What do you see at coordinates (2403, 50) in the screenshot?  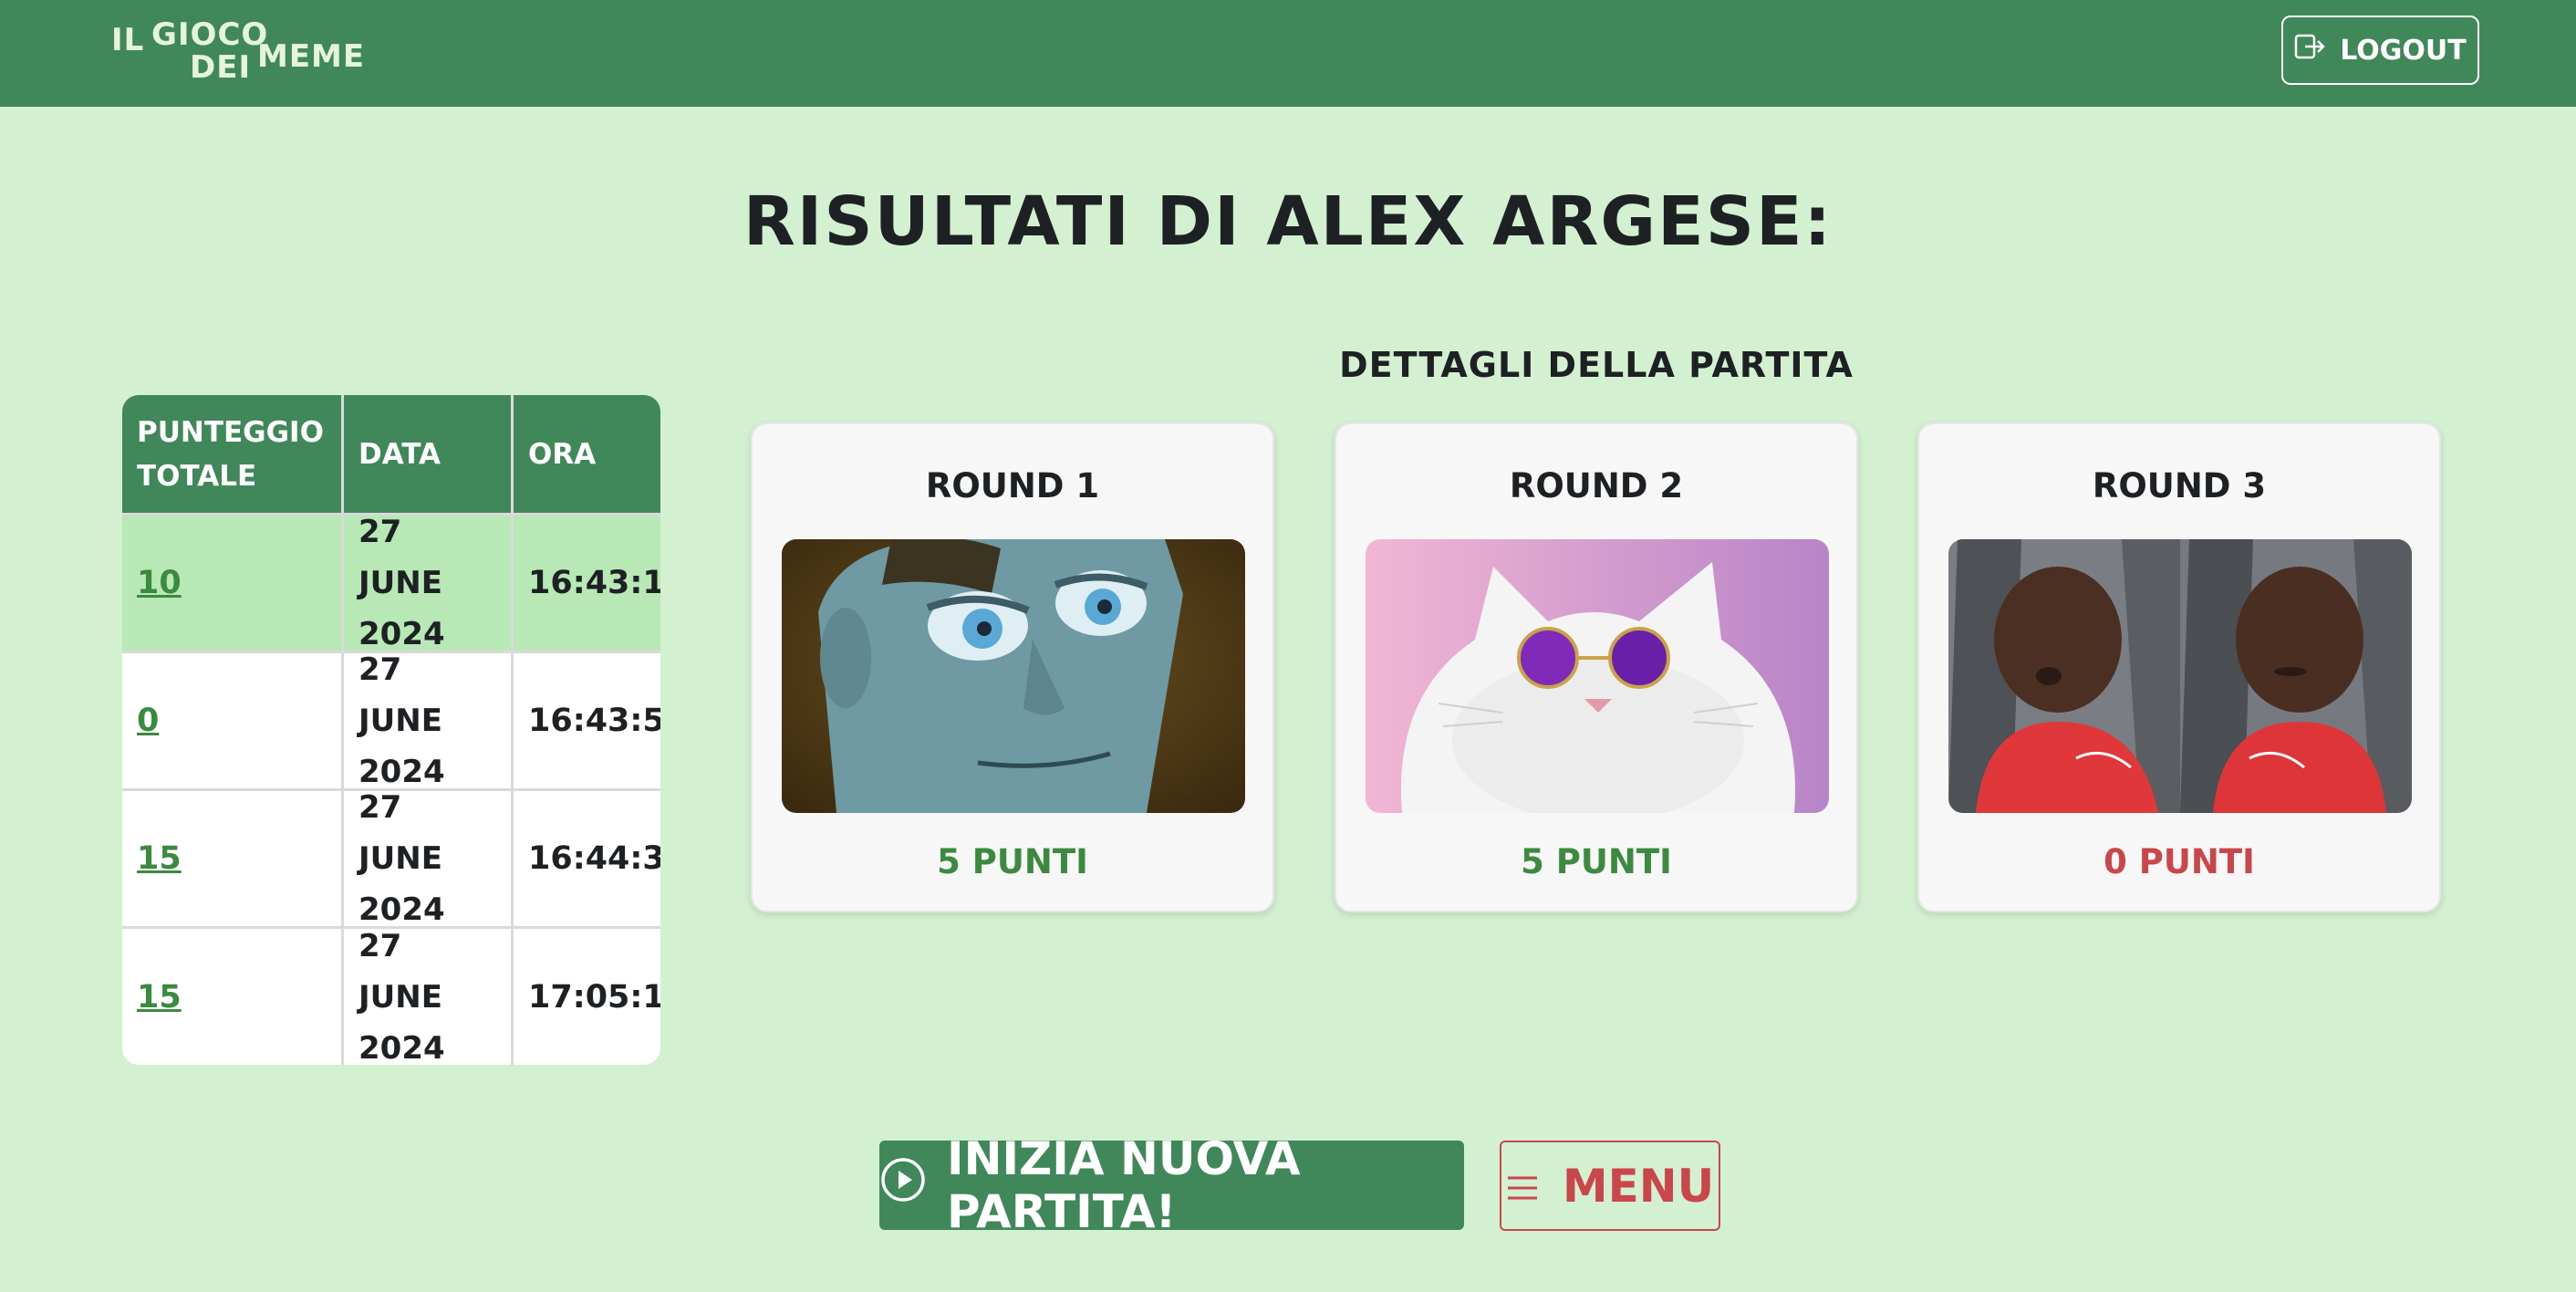 I see `logout-label: Logout` at bounding box center [2403, 50].